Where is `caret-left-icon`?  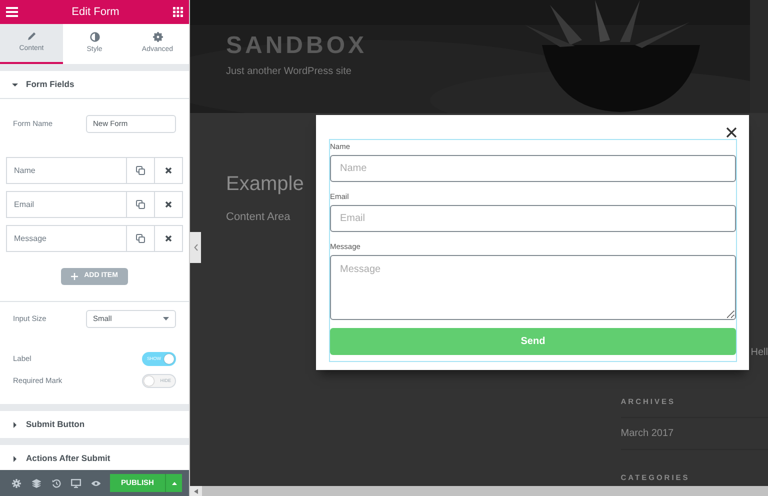
caret-left-icon is located at coordinates (196, 491).